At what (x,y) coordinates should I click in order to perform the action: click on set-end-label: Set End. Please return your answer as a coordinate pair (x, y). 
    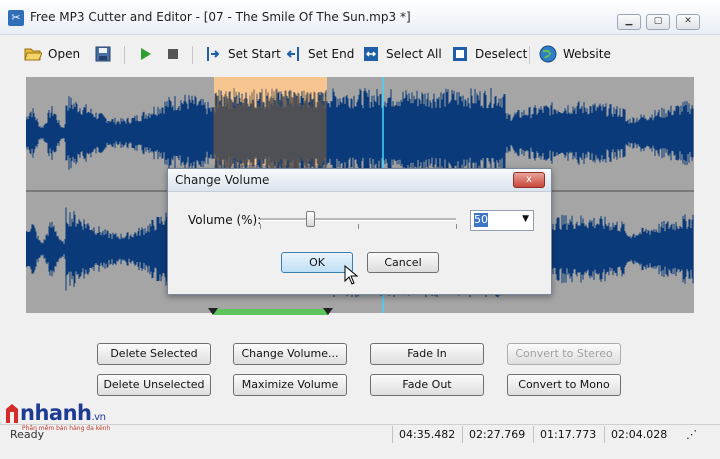
    Looking at the image, I should click on (331, 54).